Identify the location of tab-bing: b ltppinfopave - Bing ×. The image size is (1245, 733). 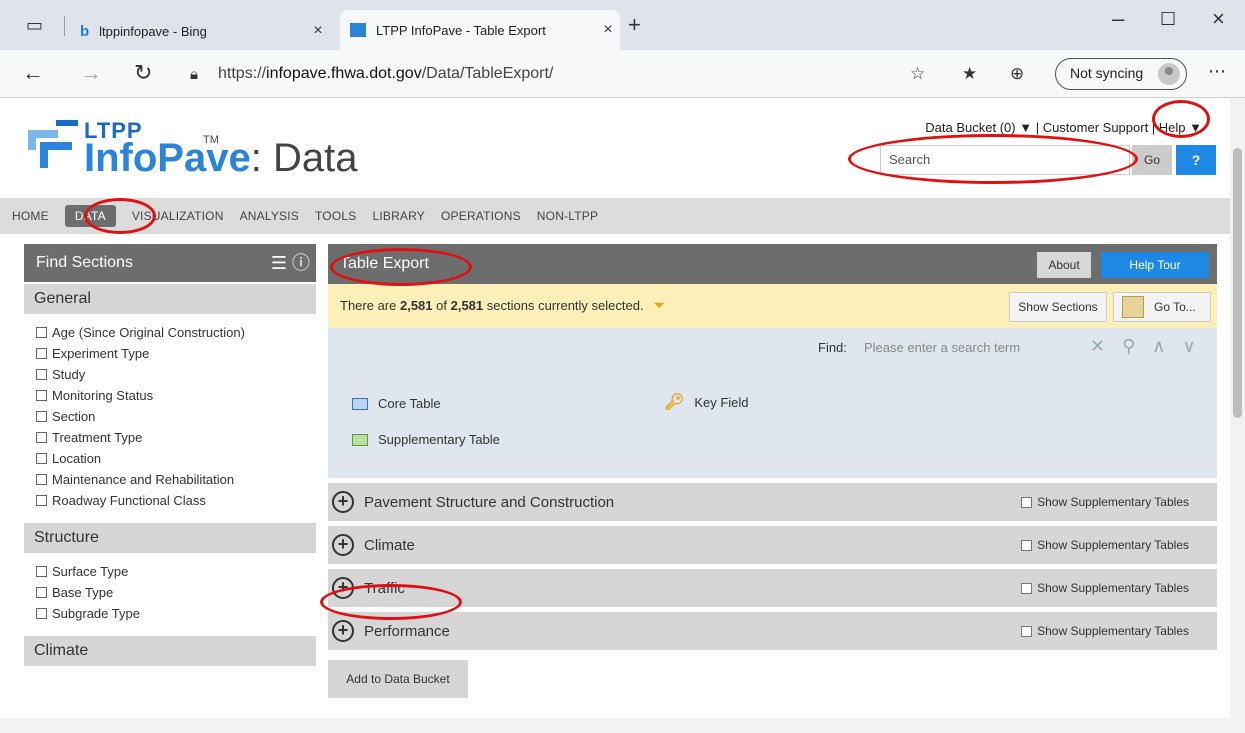
(205, 31).